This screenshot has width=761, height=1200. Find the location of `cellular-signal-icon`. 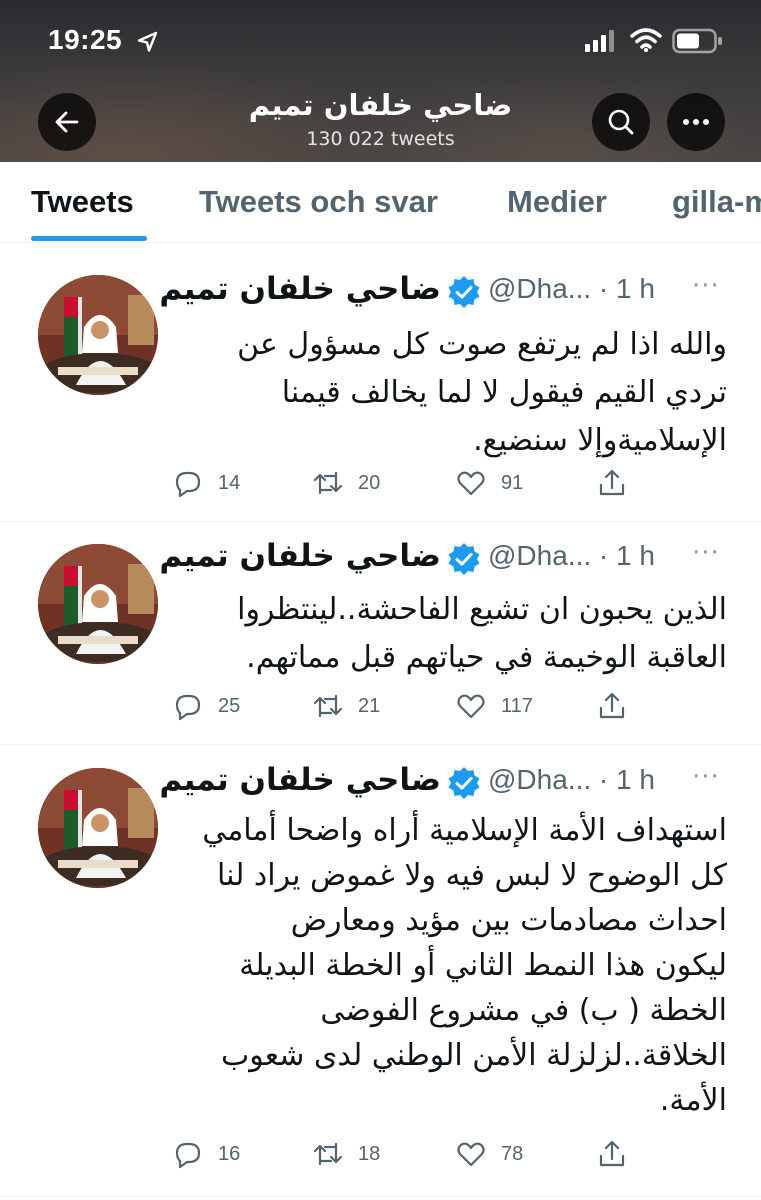

cellular-signal-icon is located at coordinates (599, 41).